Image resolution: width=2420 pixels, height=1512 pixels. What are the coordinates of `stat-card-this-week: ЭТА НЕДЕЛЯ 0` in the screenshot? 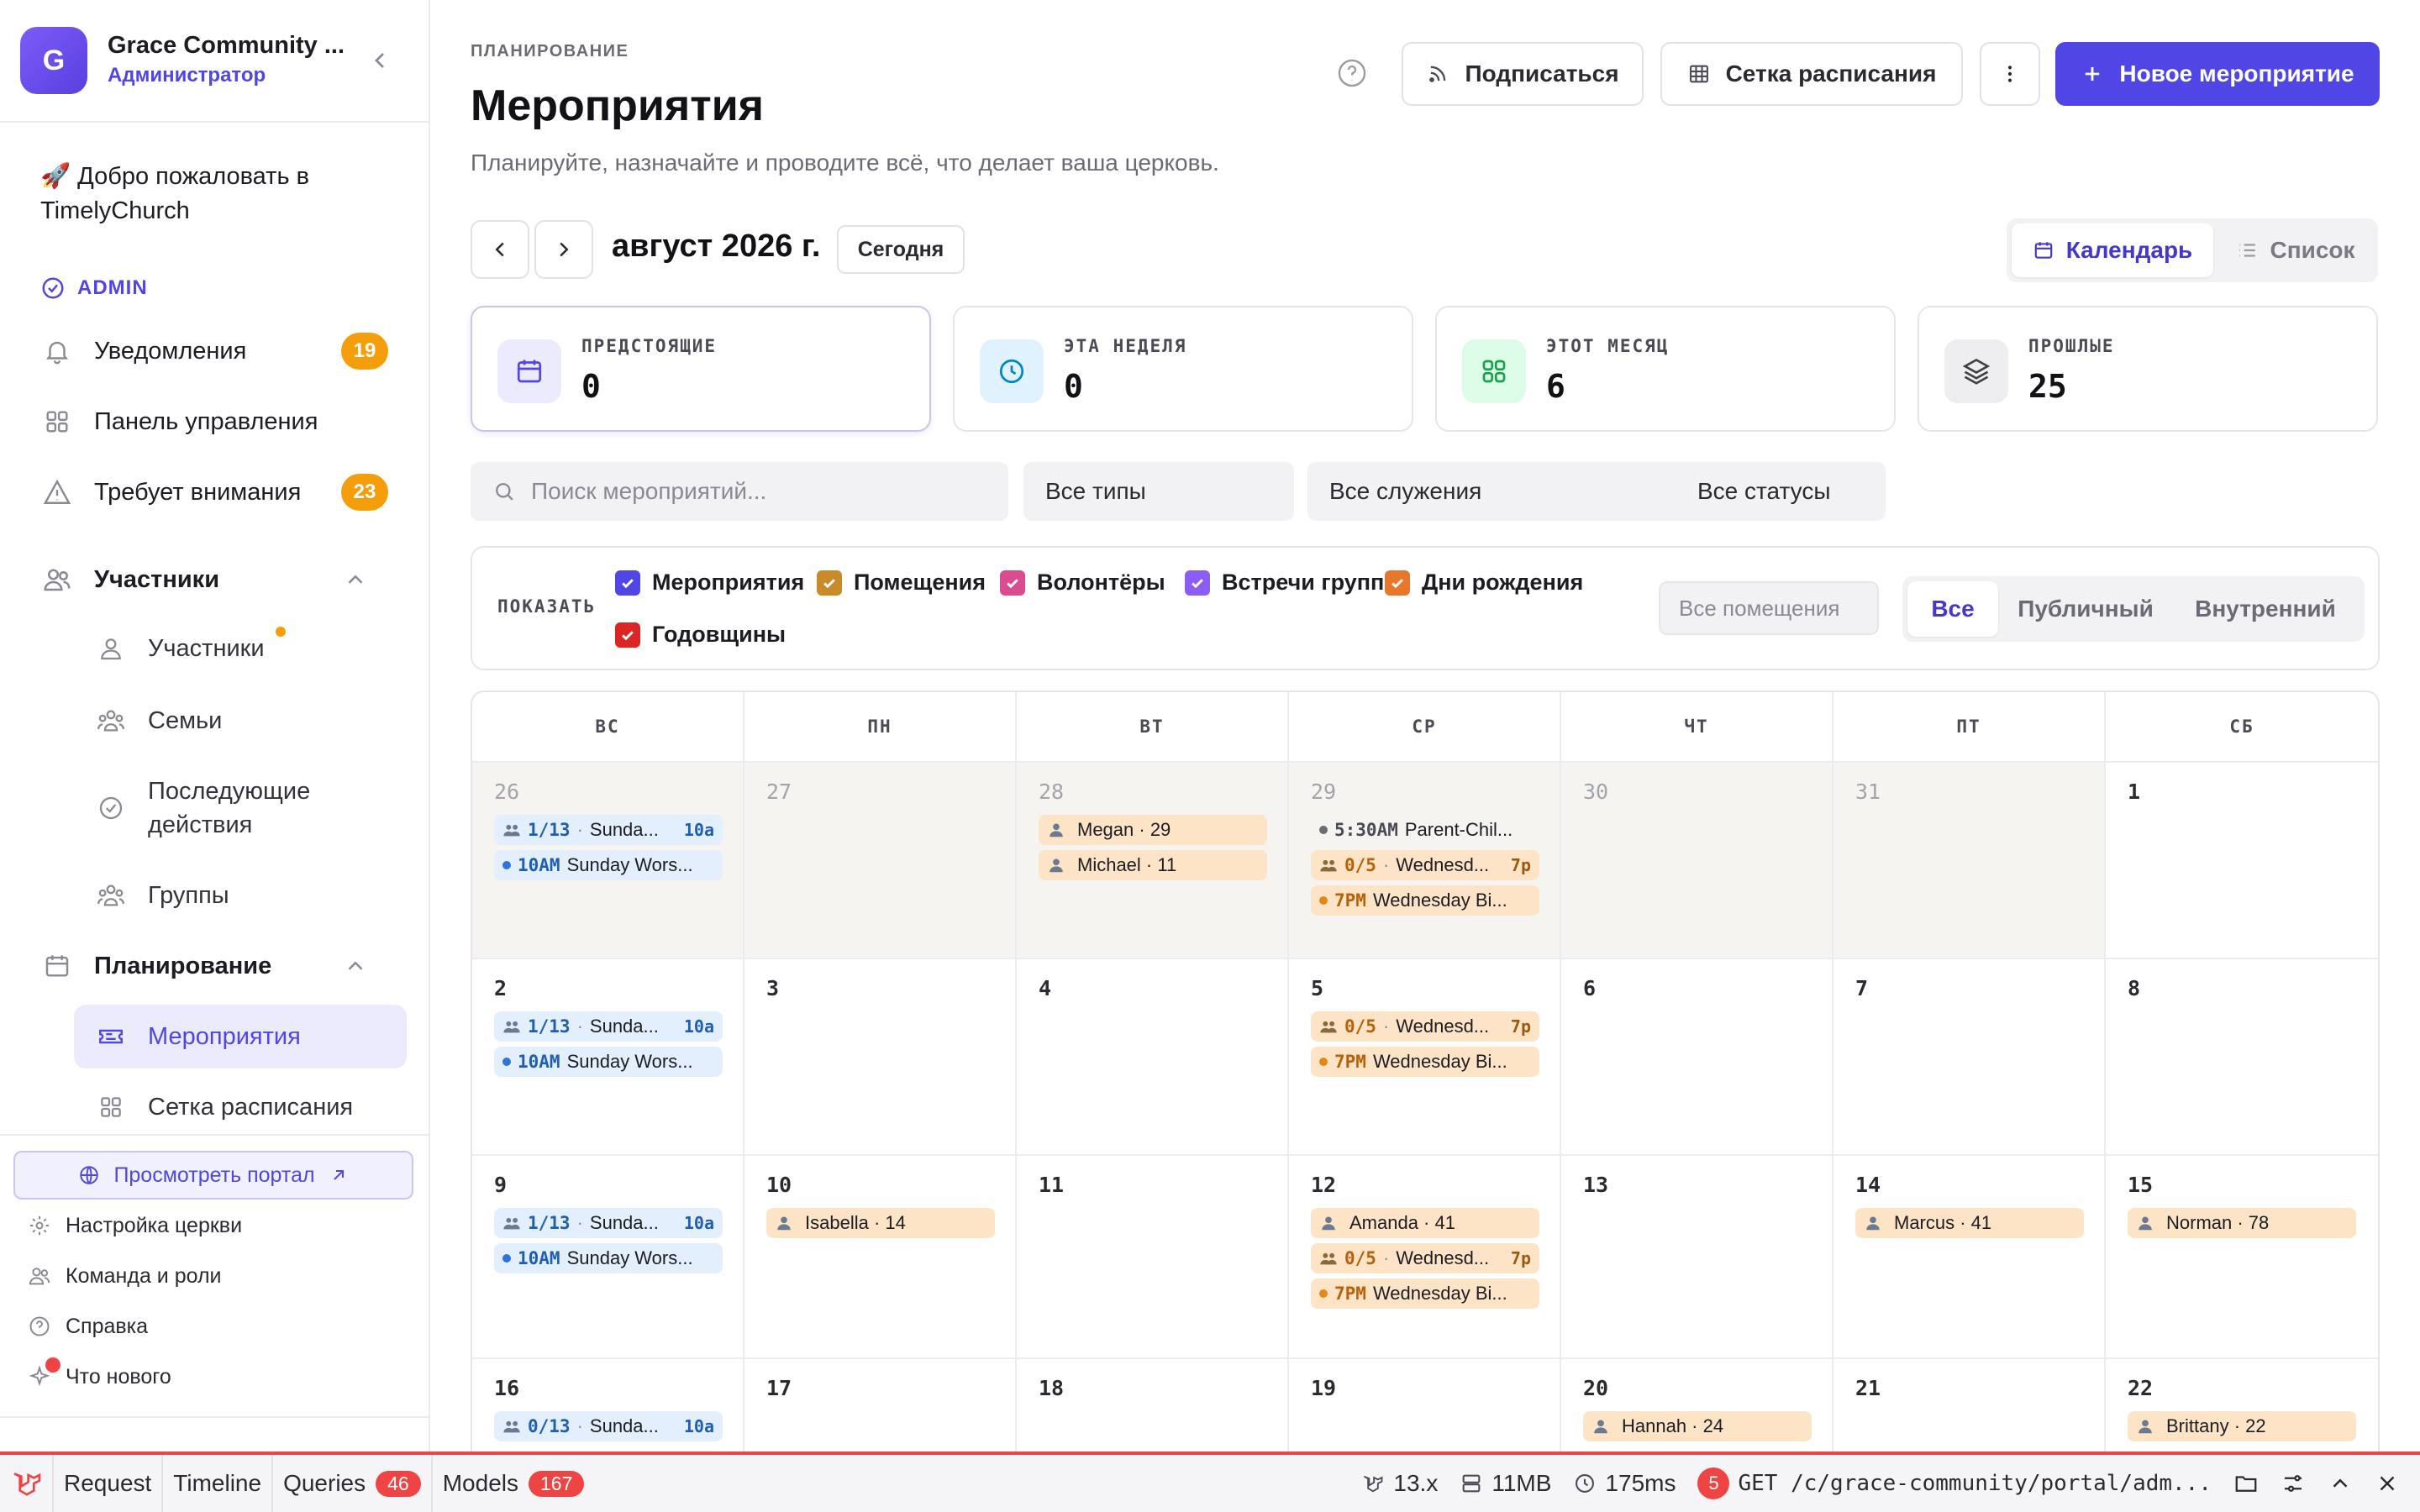 It's located at (1183, 369).